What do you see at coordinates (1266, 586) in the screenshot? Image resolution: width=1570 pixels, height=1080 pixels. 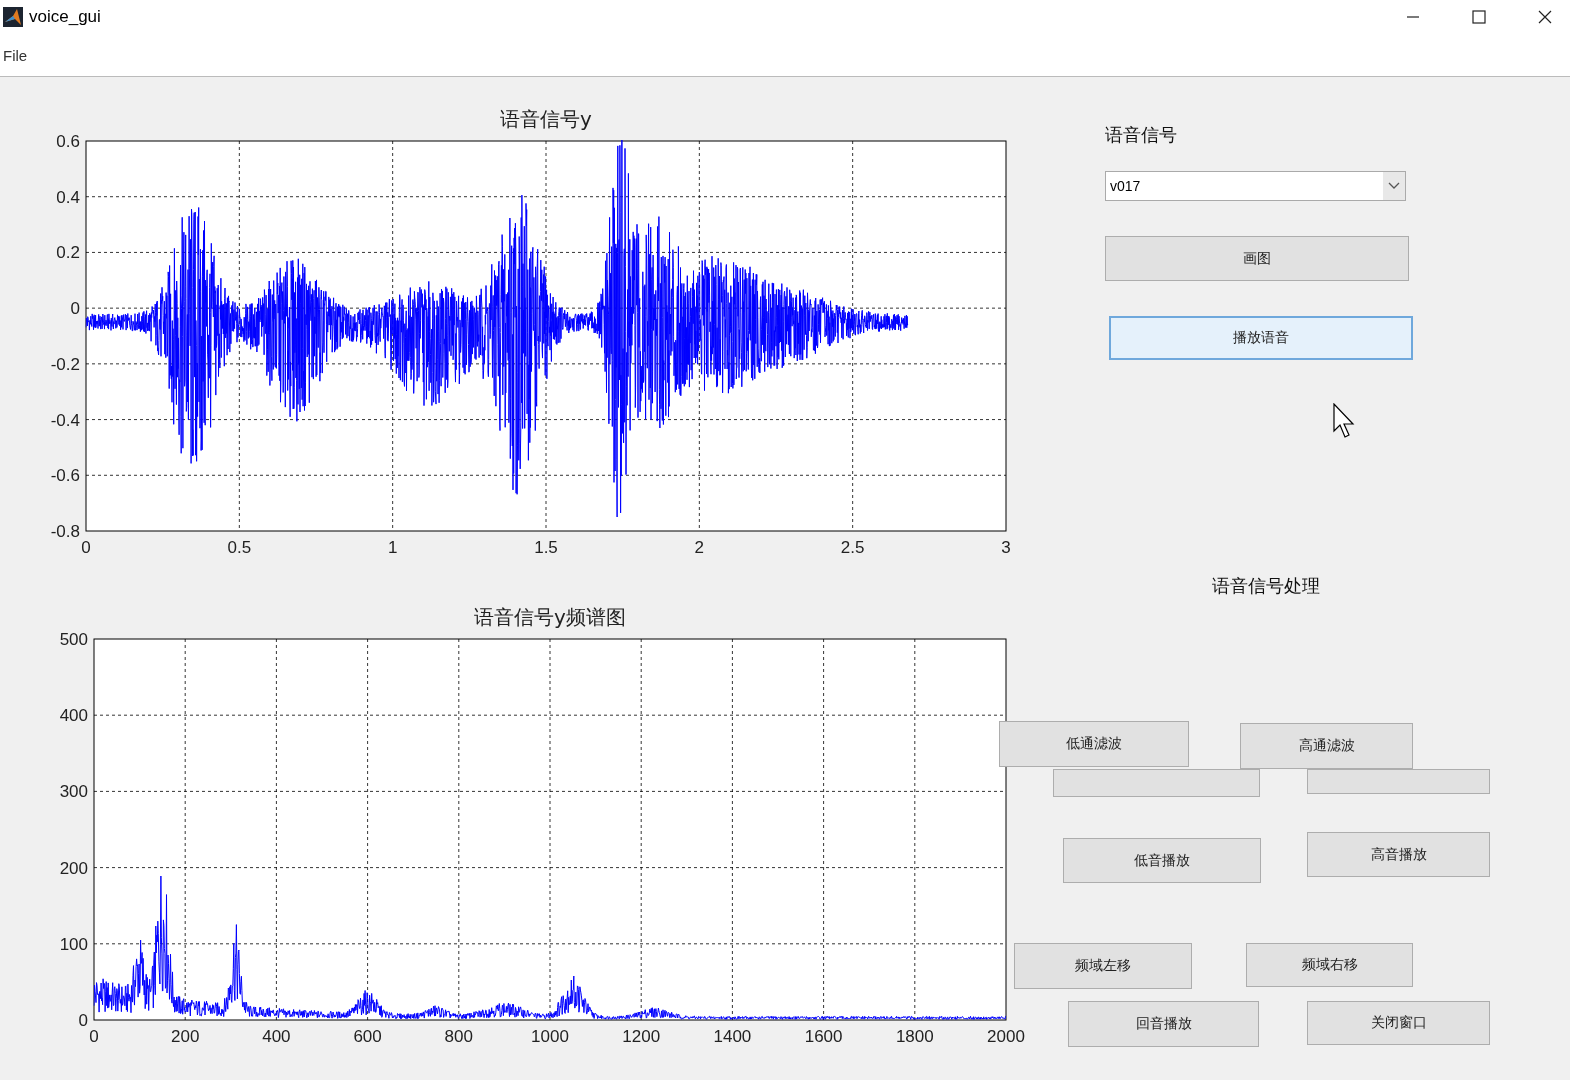 I see `section-label: 语音信号处理` at bounding box center [1266, 586].